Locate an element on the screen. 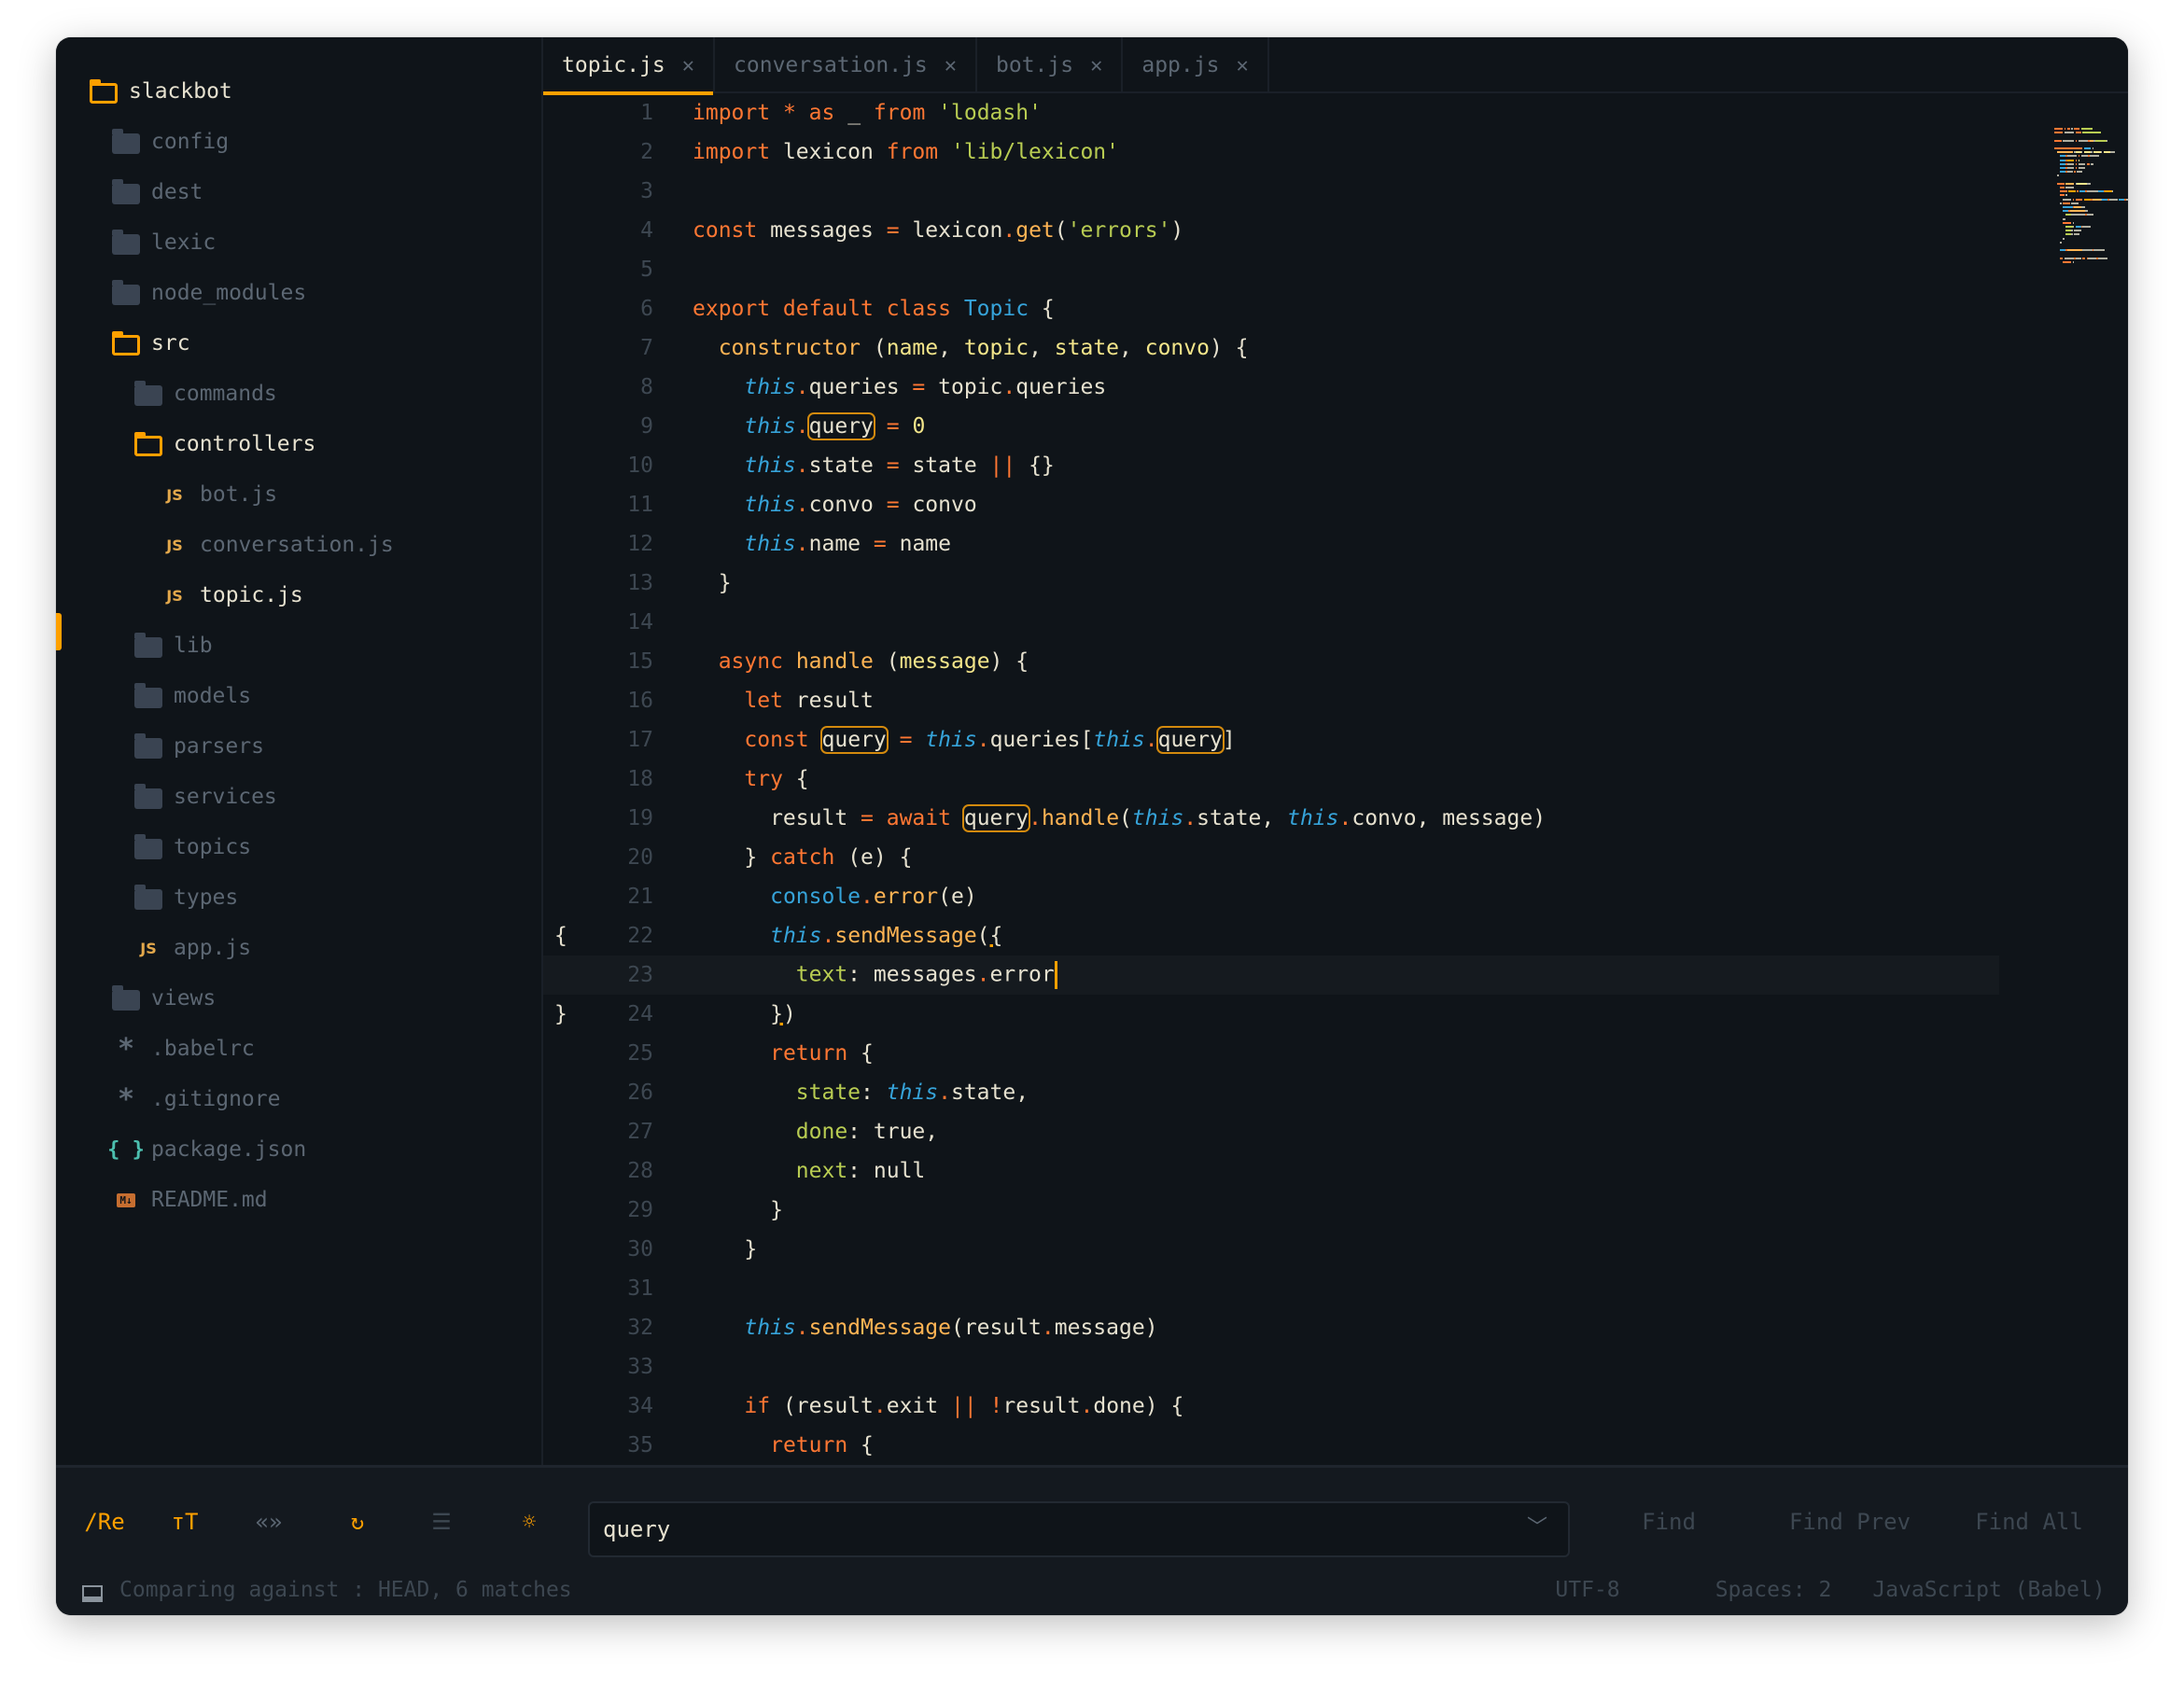  tree-item-commands: commands is located at coordinates (298, 394).